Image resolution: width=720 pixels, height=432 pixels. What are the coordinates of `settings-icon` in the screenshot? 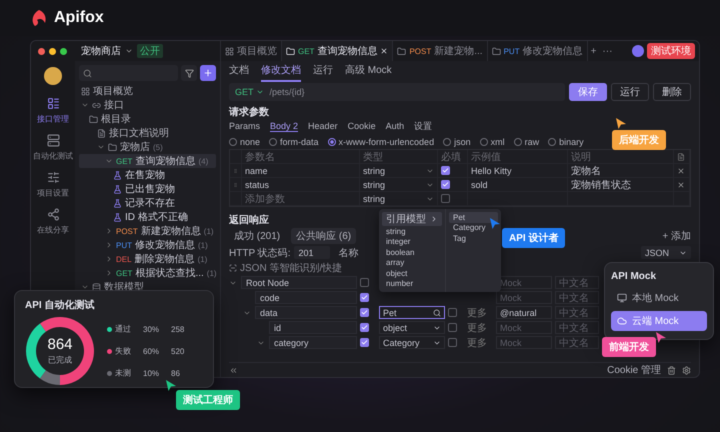 It's located at (686, 370).